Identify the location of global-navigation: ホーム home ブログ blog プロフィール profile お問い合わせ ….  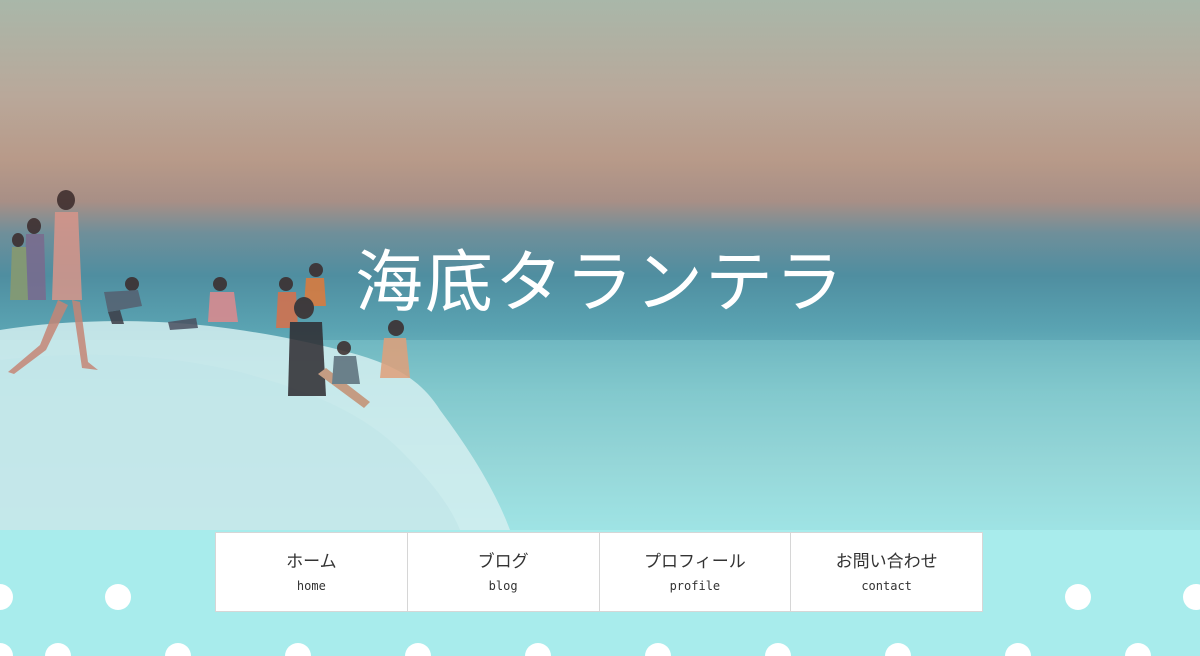
(599, 572).